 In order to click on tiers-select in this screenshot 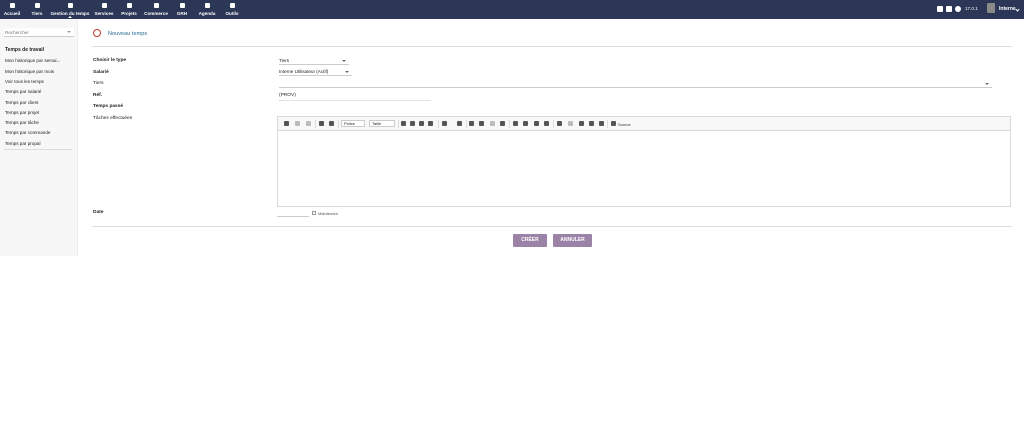, I will do `click(635, 84)`.